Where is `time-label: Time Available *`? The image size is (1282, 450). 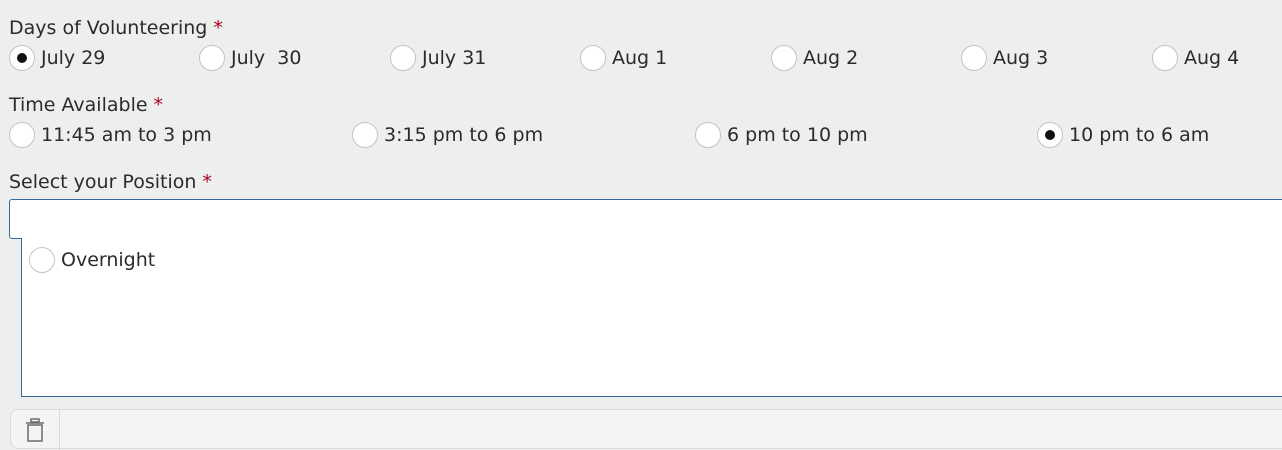 time-label: Time Available * is located at coordinates (86, 105).